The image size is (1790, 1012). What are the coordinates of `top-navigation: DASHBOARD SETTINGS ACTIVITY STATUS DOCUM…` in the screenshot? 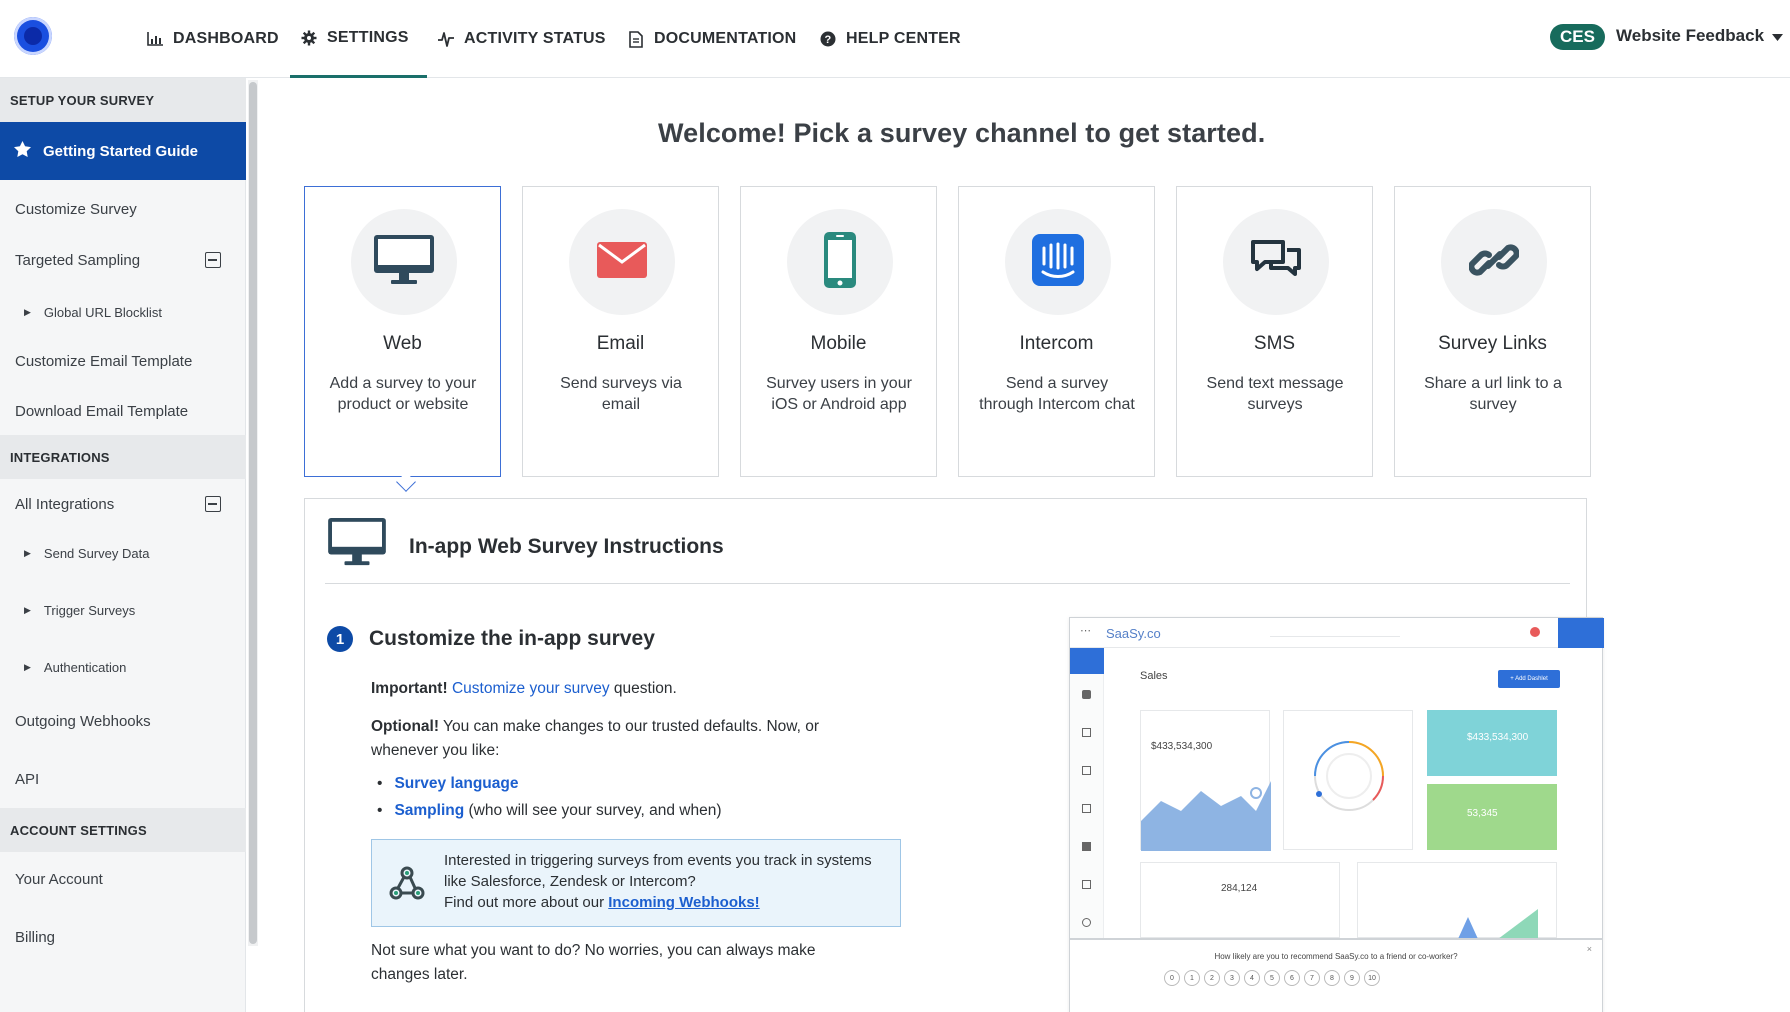 It's located at (895, 39).